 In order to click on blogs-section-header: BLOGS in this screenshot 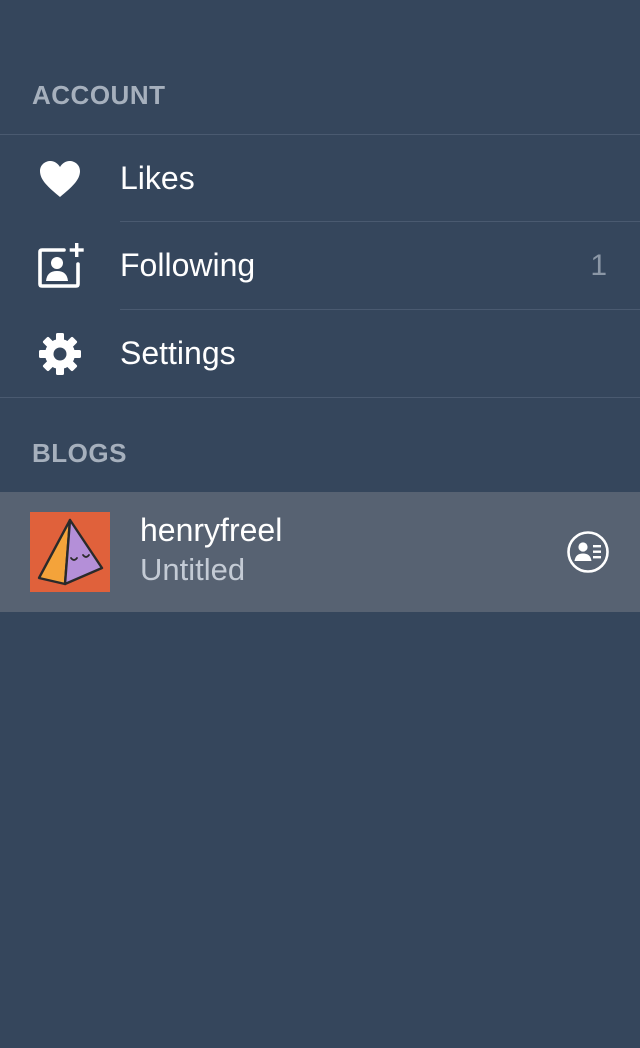, I will do `click(79, 453)`.